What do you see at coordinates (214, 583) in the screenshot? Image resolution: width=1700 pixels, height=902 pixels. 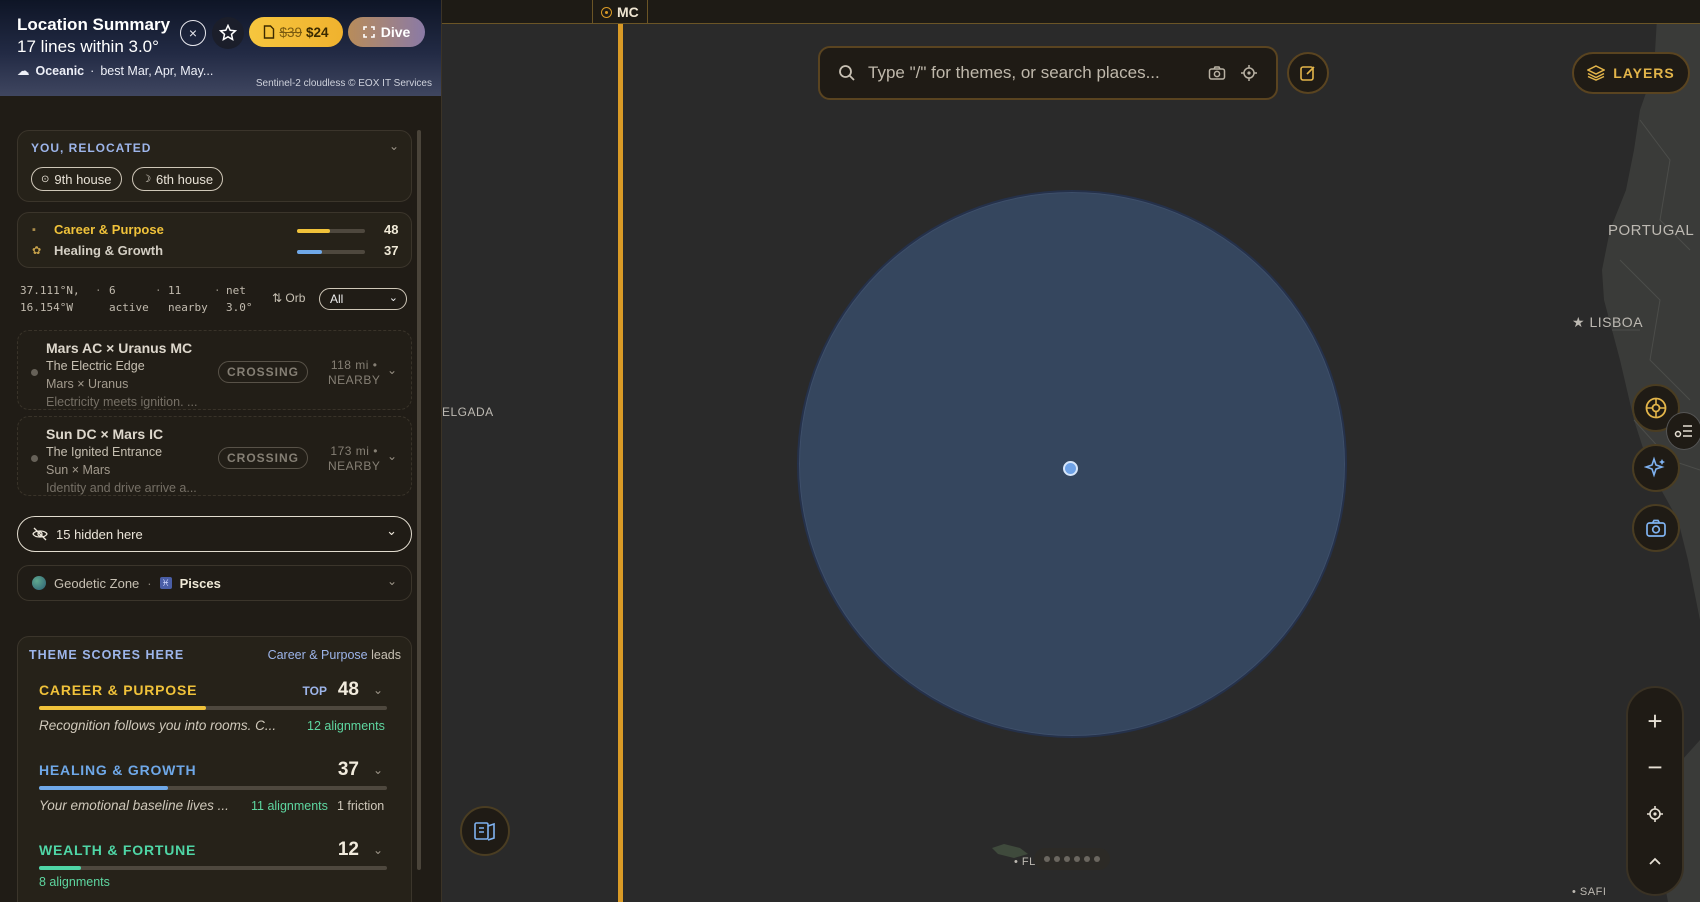 I see `geodetic-zone-row: Geodetic Zone · ♓ Pisces ⌄` at bounding box center [214, 583].